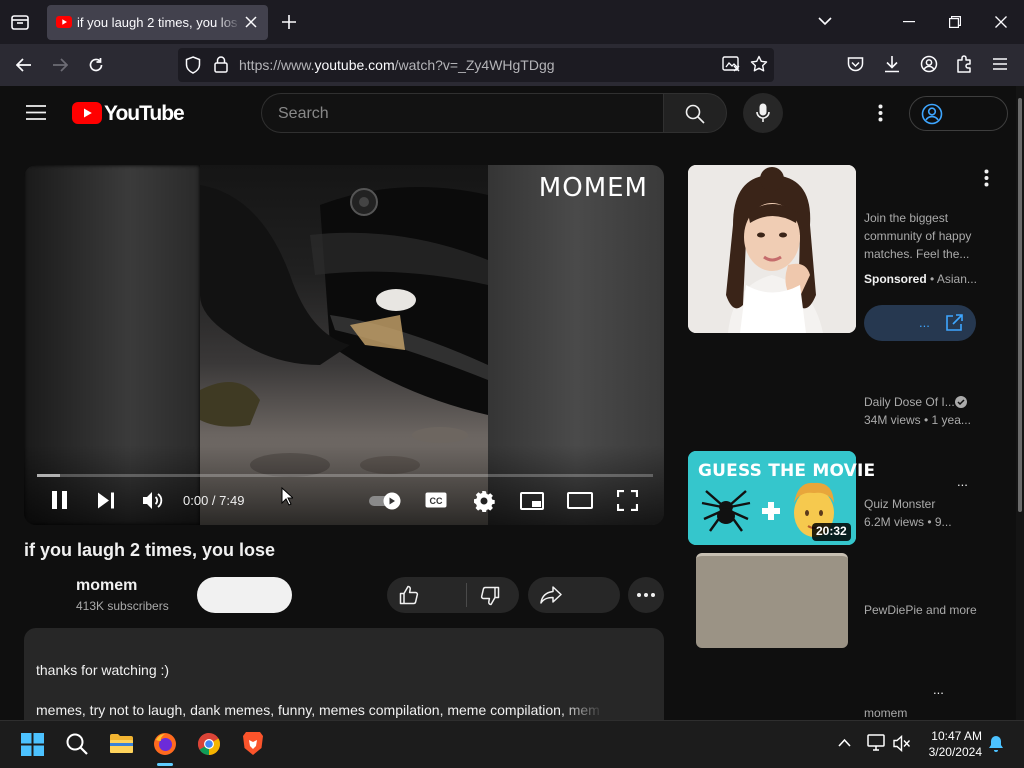  What do you see at coordinates (385, 501) in the screenshot?
I see `autoplay-toggle` at bounding box center [385, 501].